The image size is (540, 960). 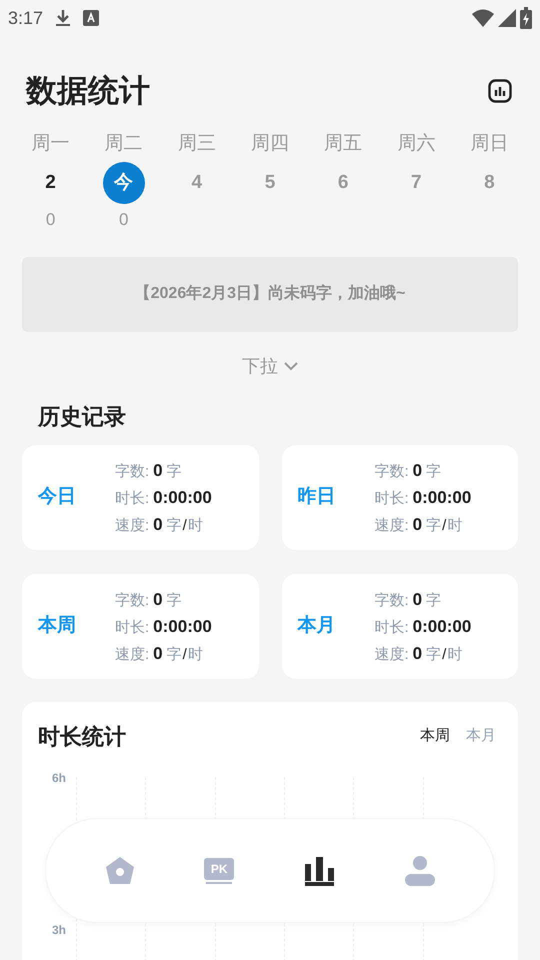 I want to click on weekday-label: 周一, so click(x=51, y=144).